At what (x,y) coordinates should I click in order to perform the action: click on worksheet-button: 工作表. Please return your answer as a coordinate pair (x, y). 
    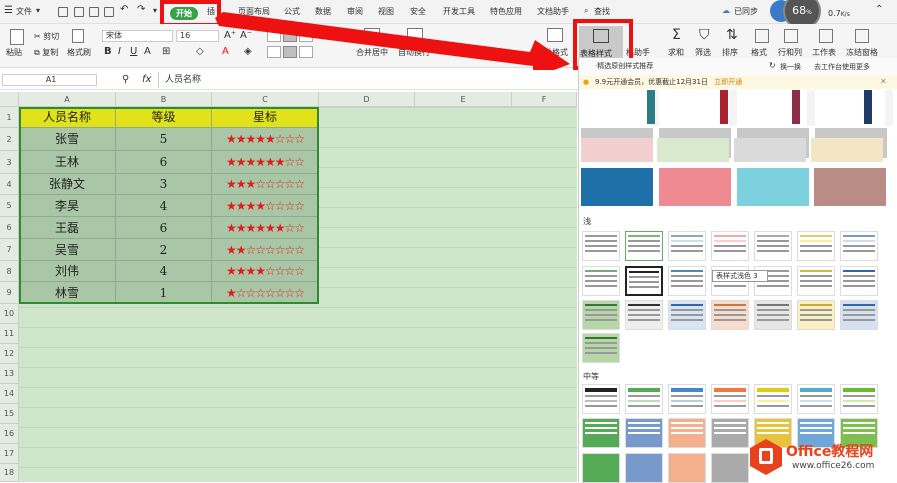
    Looking at the image, I should click on (824, 52).